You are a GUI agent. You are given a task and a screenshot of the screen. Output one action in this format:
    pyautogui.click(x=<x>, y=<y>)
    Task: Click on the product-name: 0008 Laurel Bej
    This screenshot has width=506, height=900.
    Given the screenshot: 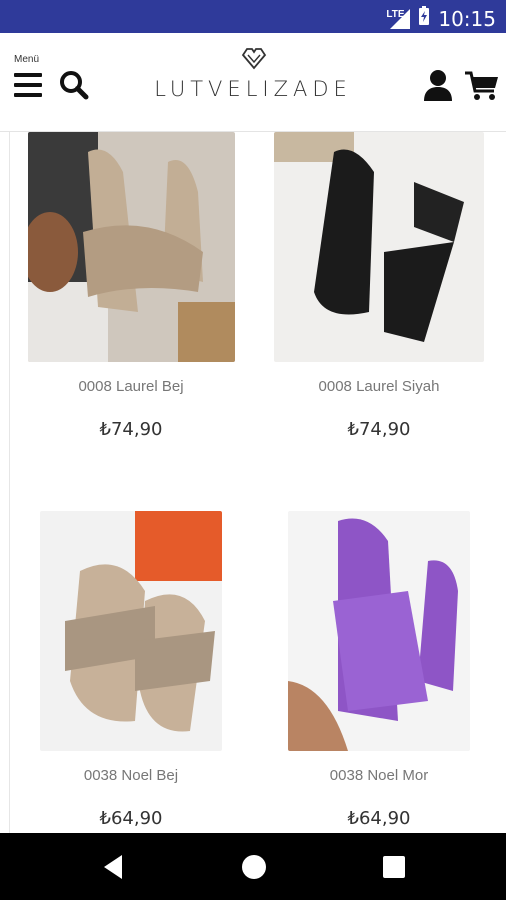 What is the action you would take?
    pyautogui.click(x=131, y=386)
    